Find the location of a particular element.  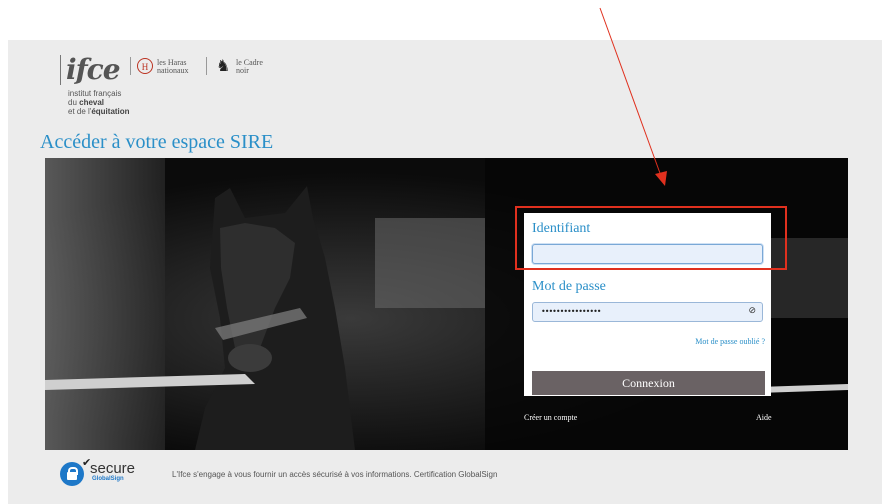

partner-haras: les Haras nationaux is located at coordinates (173, 66).